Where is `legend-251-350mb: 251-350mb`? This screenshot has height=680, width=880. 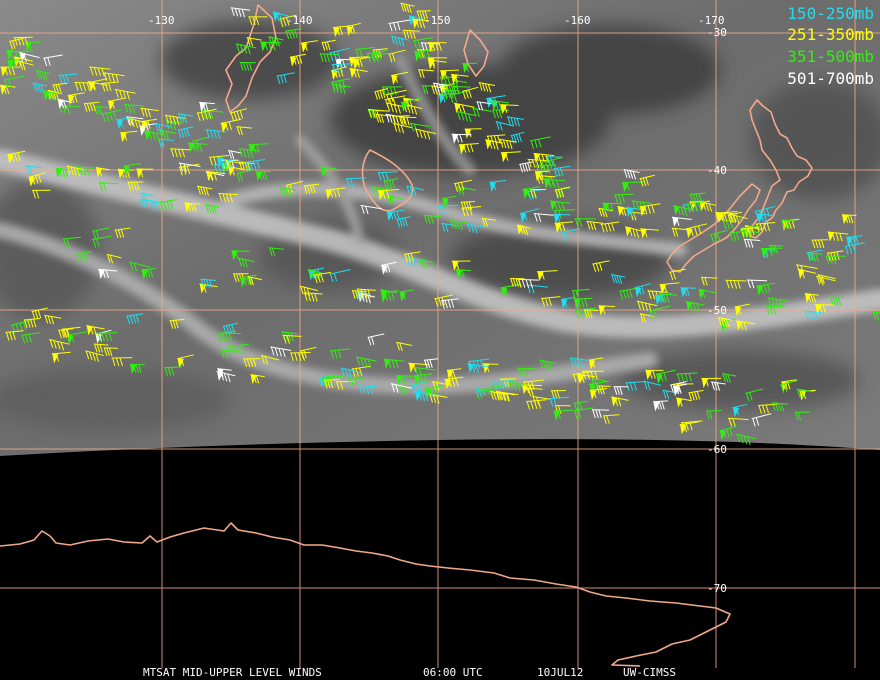 legend-251-350mb: 251-350mb is located at coordinates (830, 34).